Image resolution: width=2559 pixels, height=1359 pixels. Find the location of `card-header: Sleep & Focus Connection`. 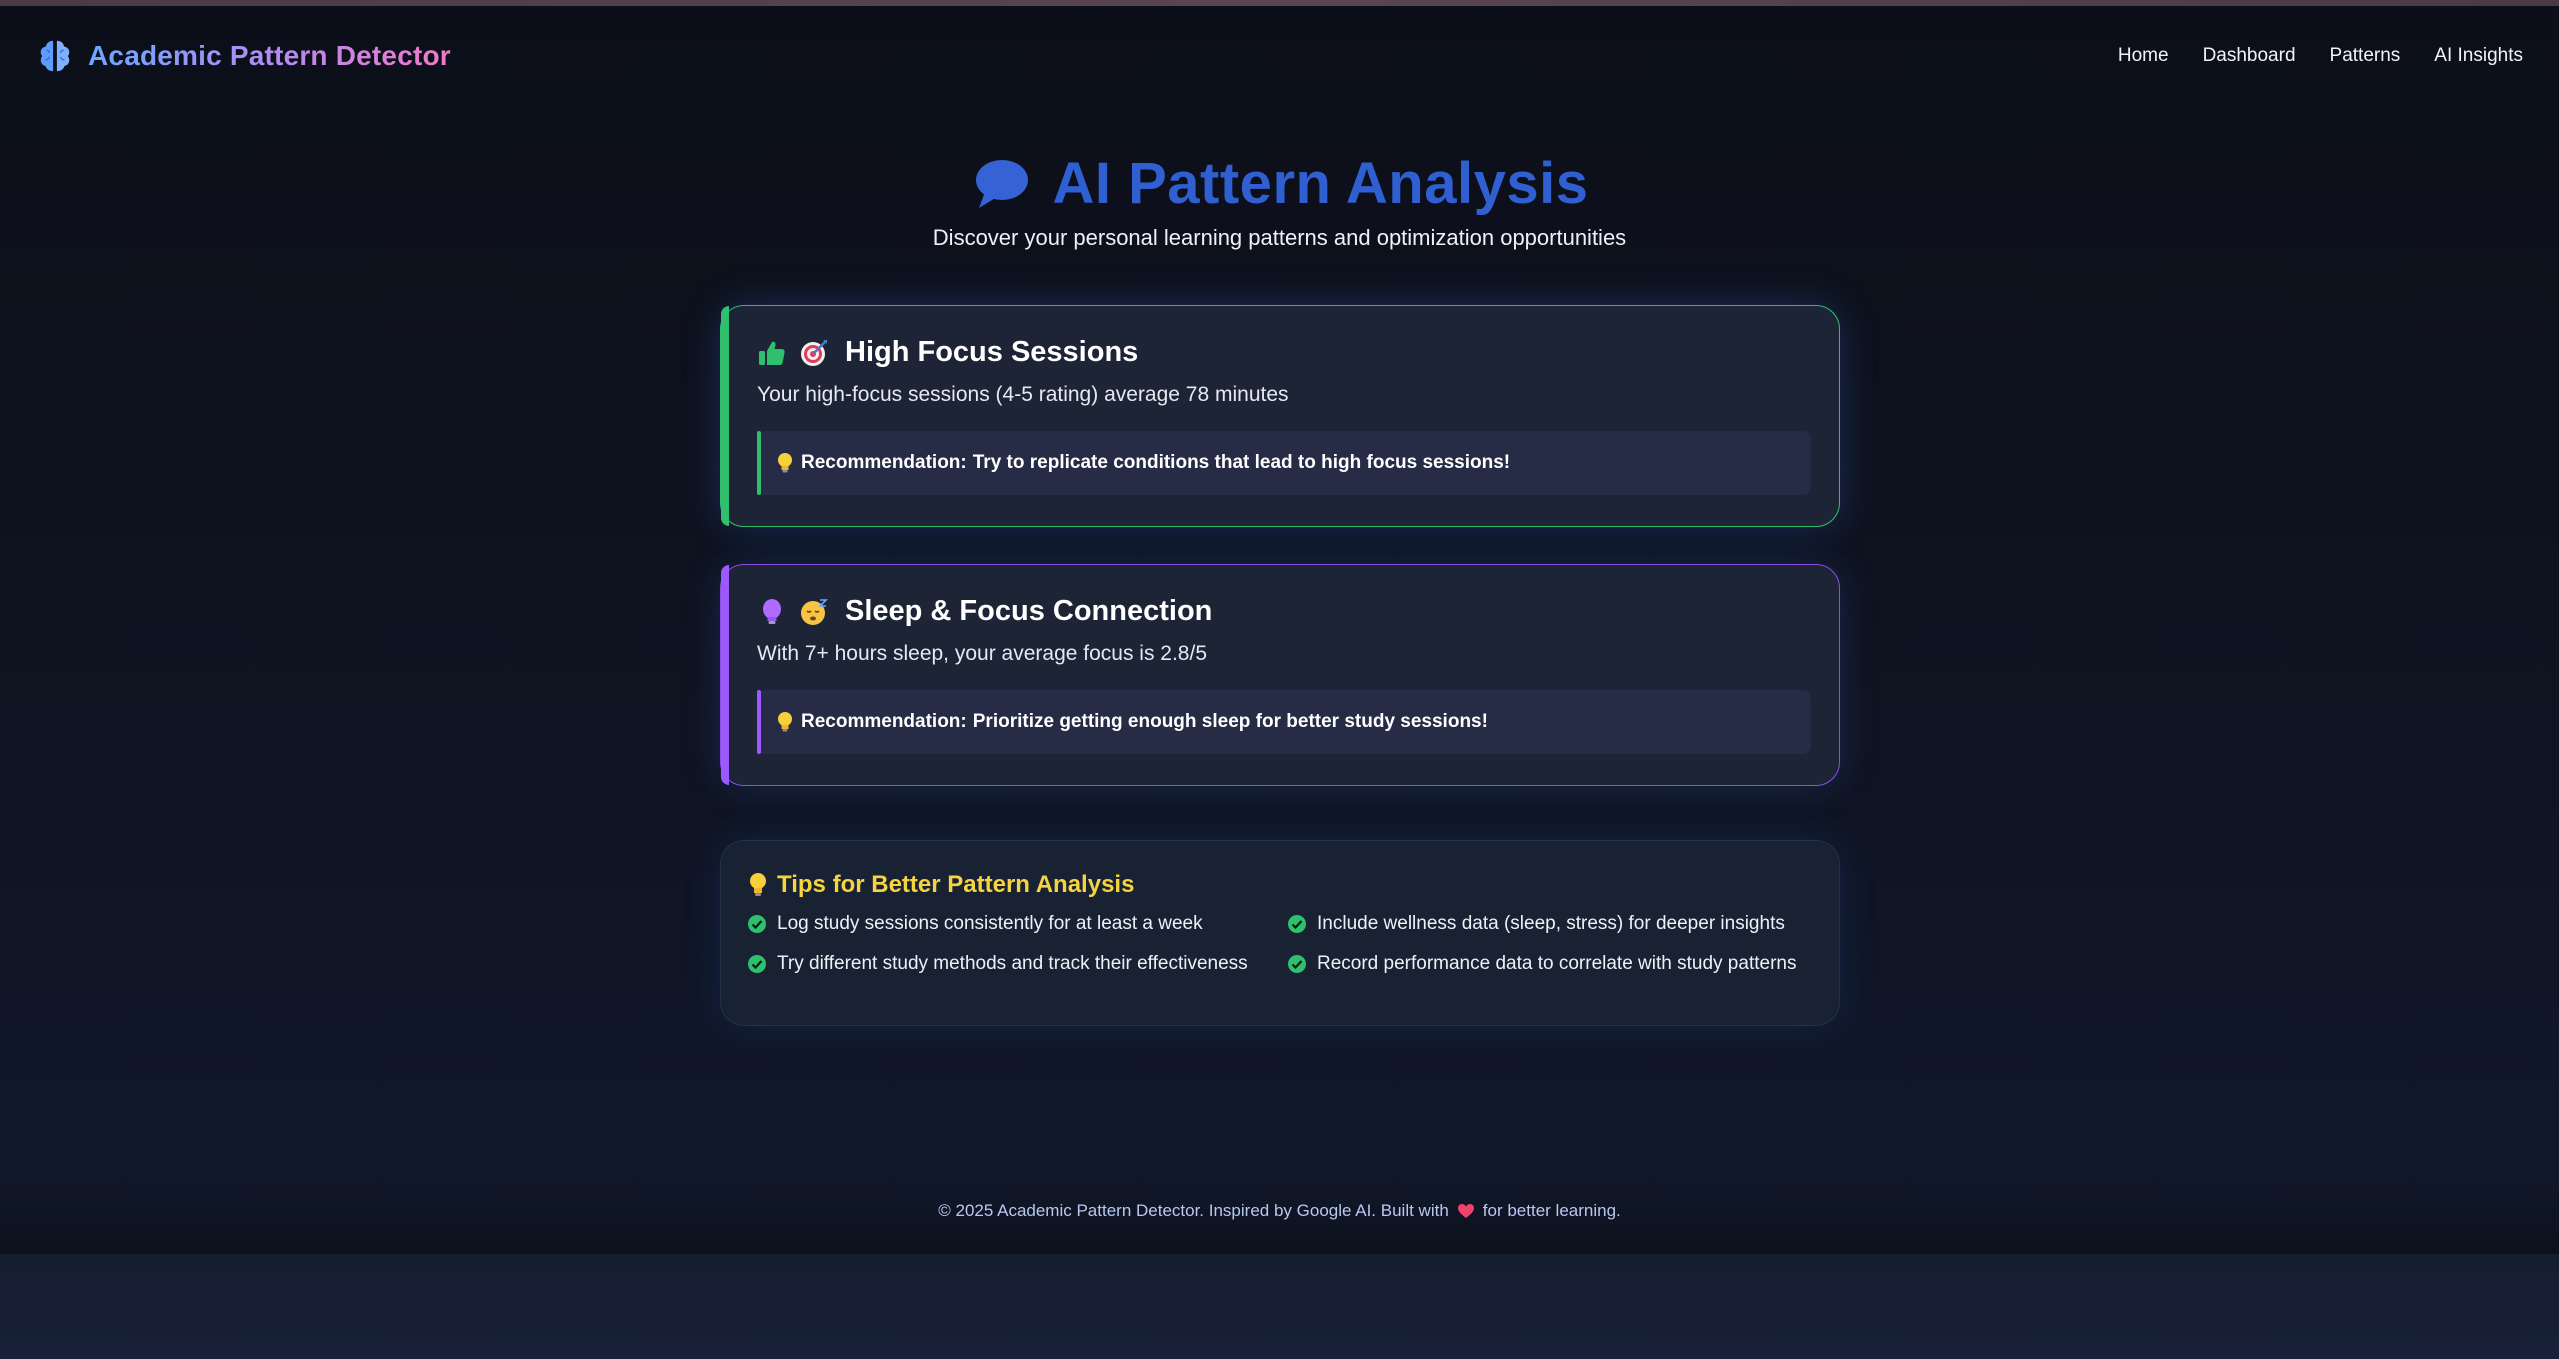

card-header: Sleep & Focus Connection is located at coordinates (1284, 611).